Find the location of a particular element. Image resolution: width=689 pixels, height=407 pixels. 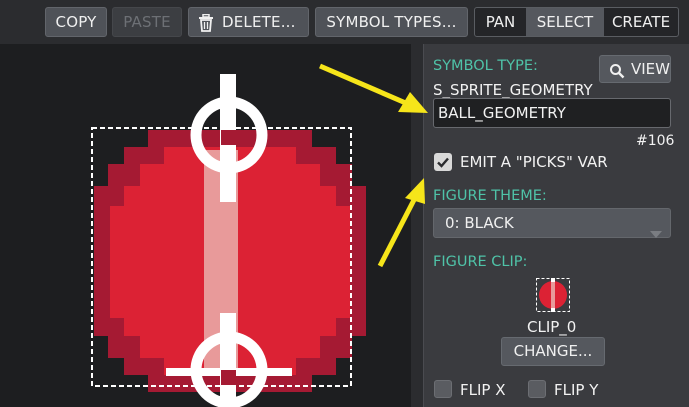

mode-create-button: CREATE is located at coordinates (641, 22).